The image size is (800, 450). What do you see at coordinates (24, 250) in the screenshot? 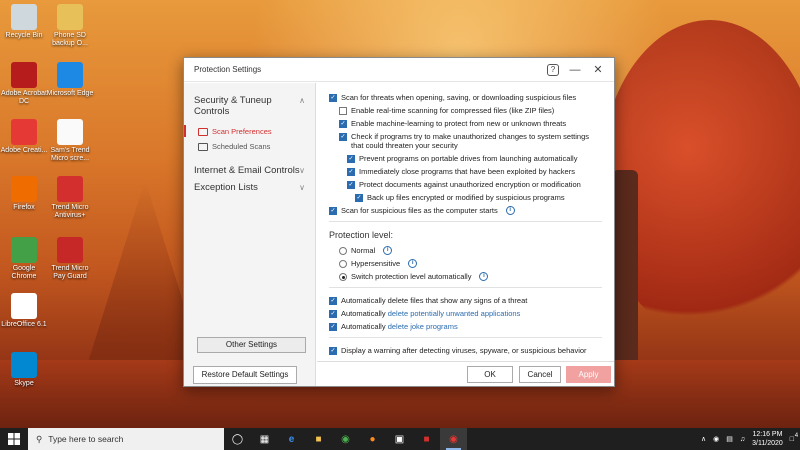
I see `chrome-icon` at bounding box center [24, 250].